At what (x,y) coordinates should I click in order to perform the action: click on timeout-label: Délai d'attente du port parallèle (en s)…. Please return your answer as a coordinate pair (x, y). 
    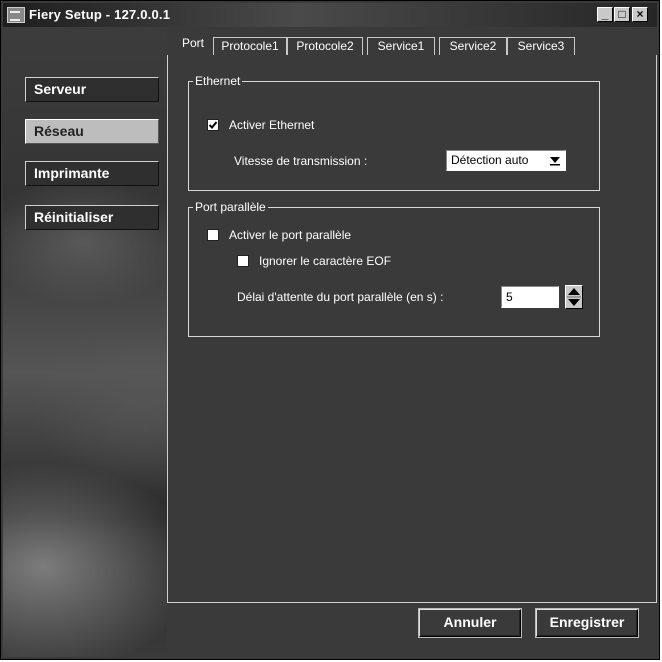
    Looking at the image, I should click on (340, 297).